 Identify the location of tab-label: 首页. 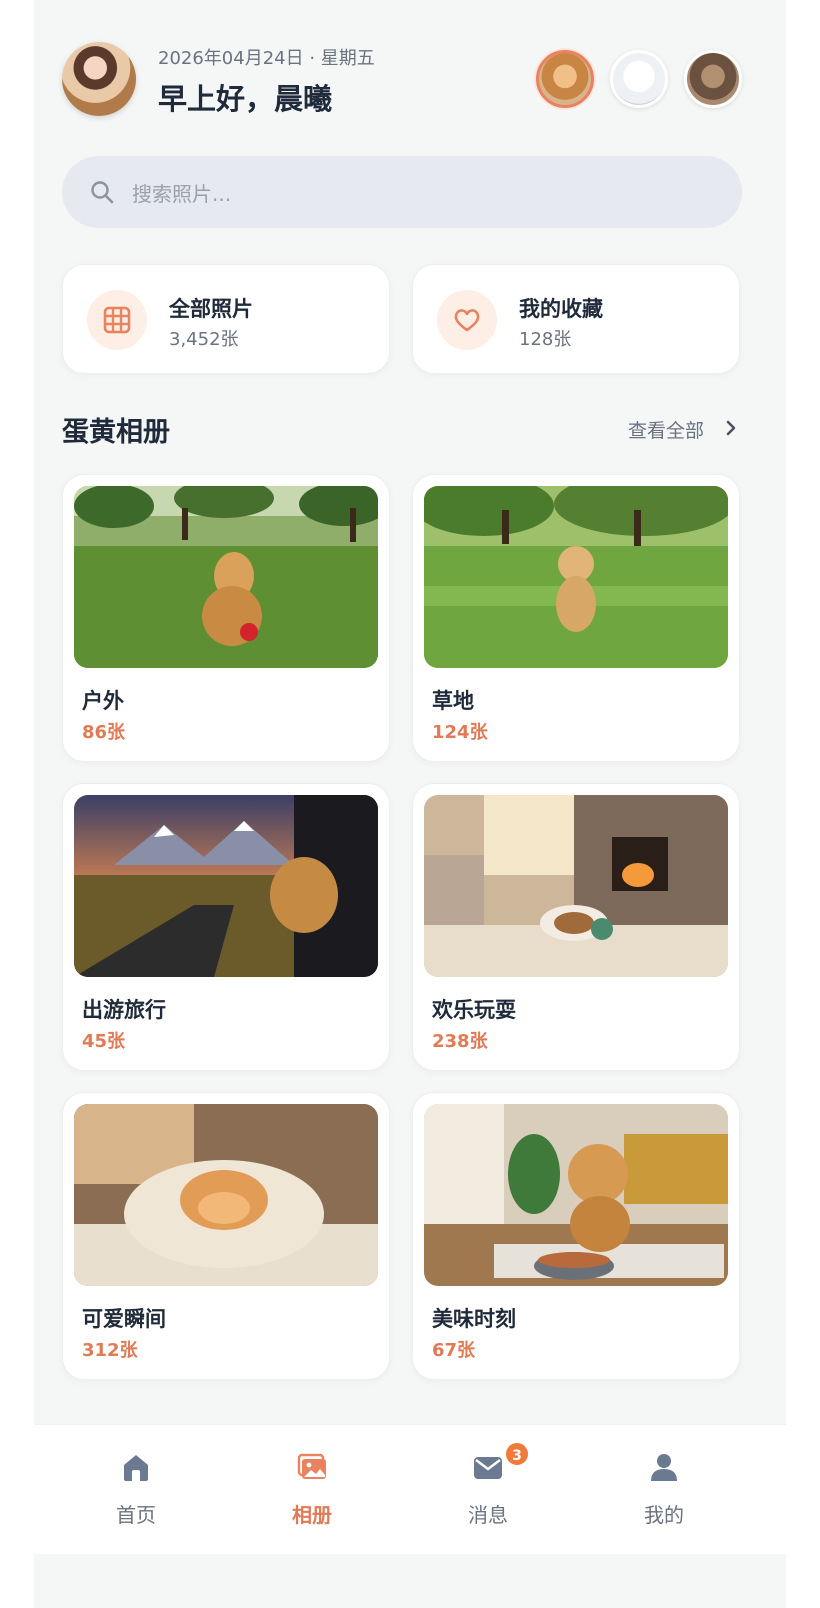
(136, 1515).